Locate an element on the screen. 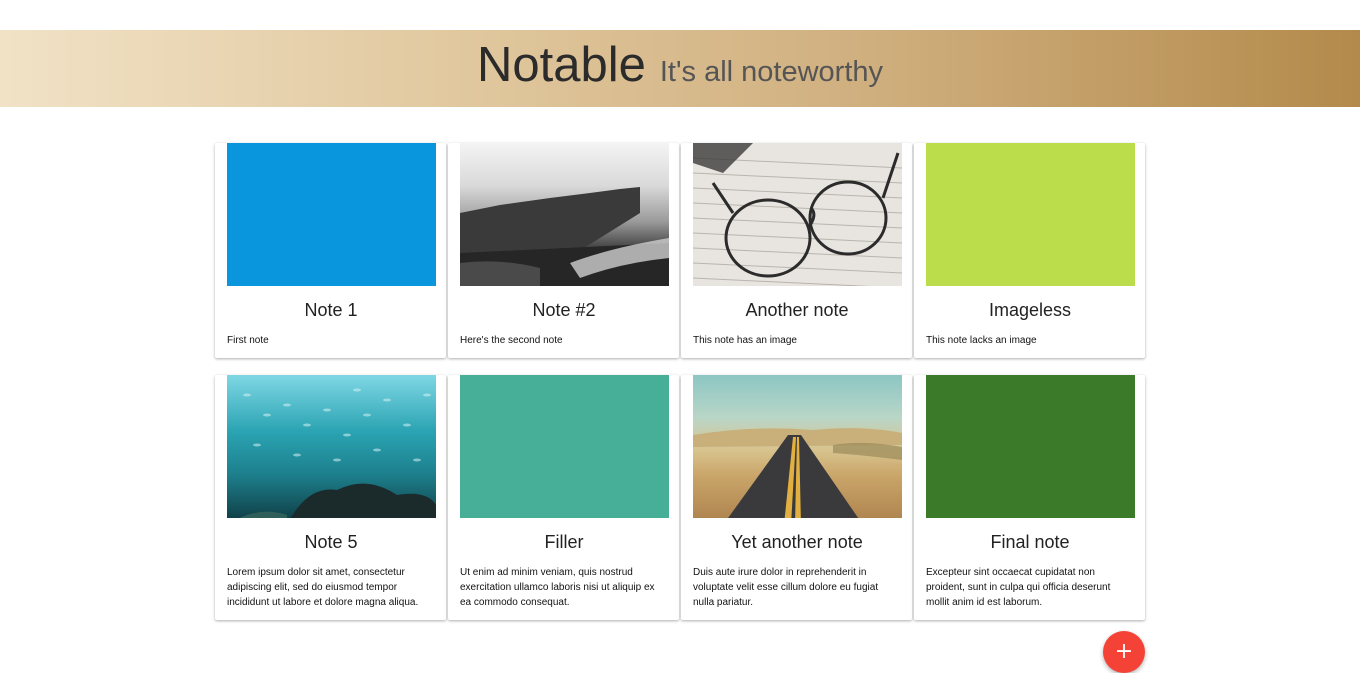 This screenshot has width=1360, height=673. app-title: Notable is located at coordinates (561, 64).